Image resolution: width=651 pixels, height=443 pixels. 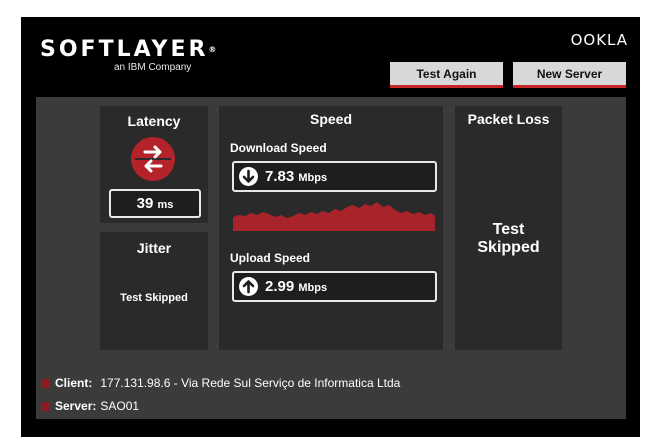 I want to click on jitter-card: Jitter Test Skipped, so click(x=154, y=291).